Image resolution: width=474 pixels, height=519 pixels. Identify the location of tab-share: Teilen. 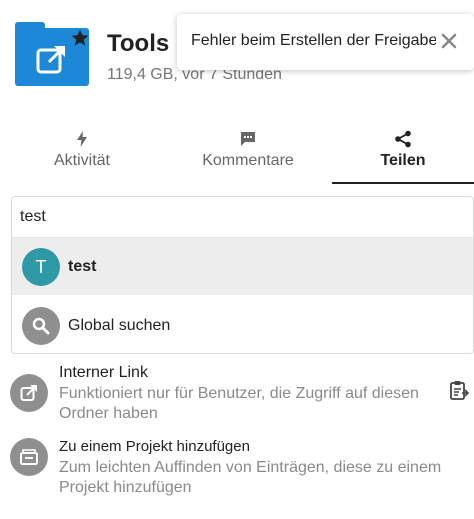
(403, 152).